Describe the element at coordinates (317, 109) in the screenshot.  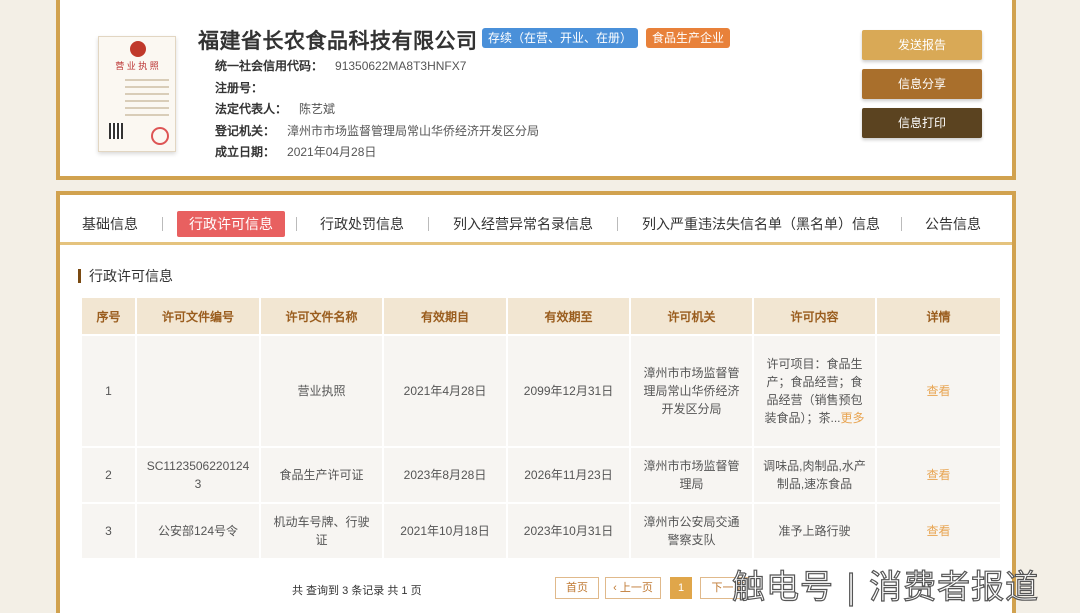
I see `legal-rep-value: 陈艺斌` at that location.